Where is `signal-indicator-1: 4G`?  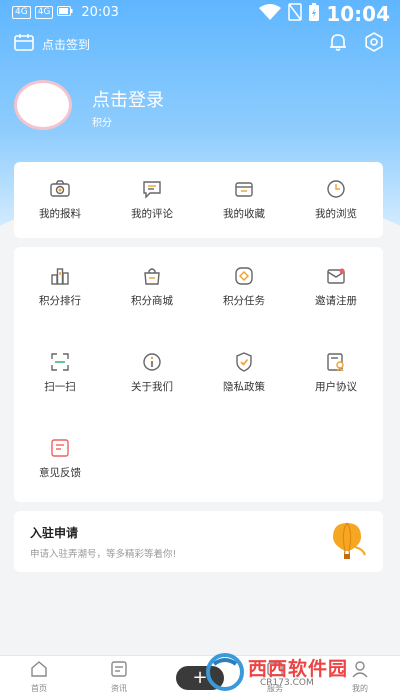
signal-indicator-1: 4G is located at coordinates (21, 12).